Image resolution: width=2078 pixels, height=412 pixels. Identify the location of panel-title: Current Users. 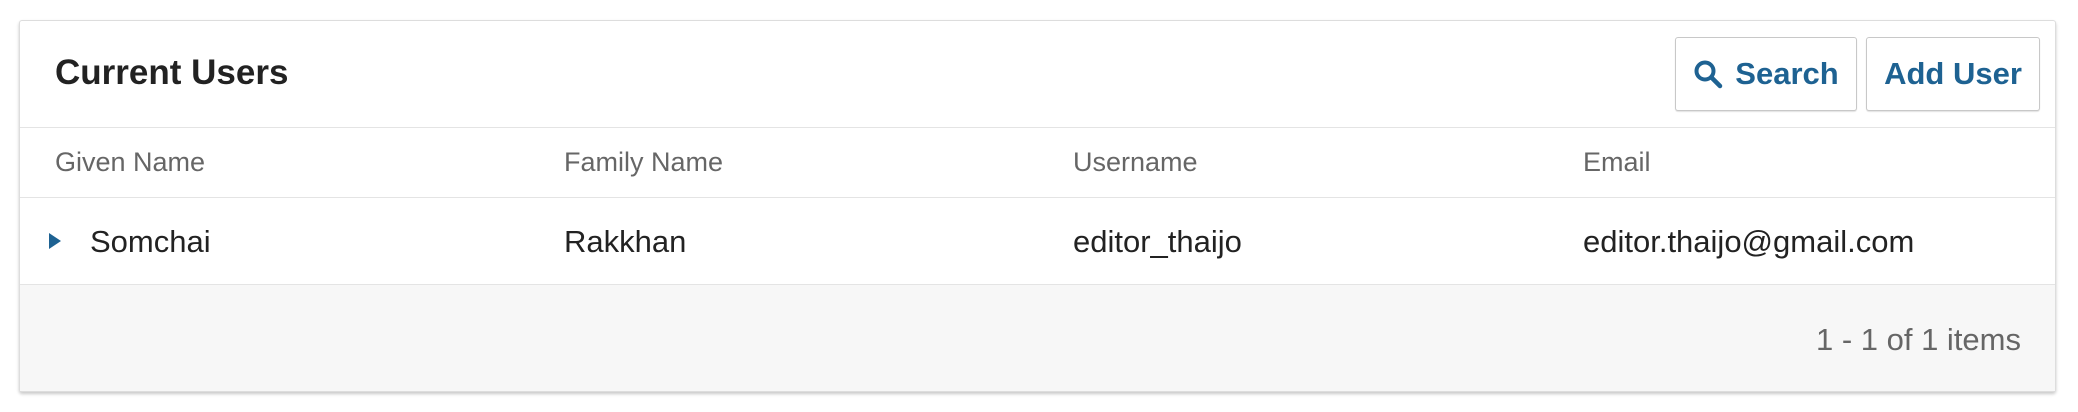
(172, 72).